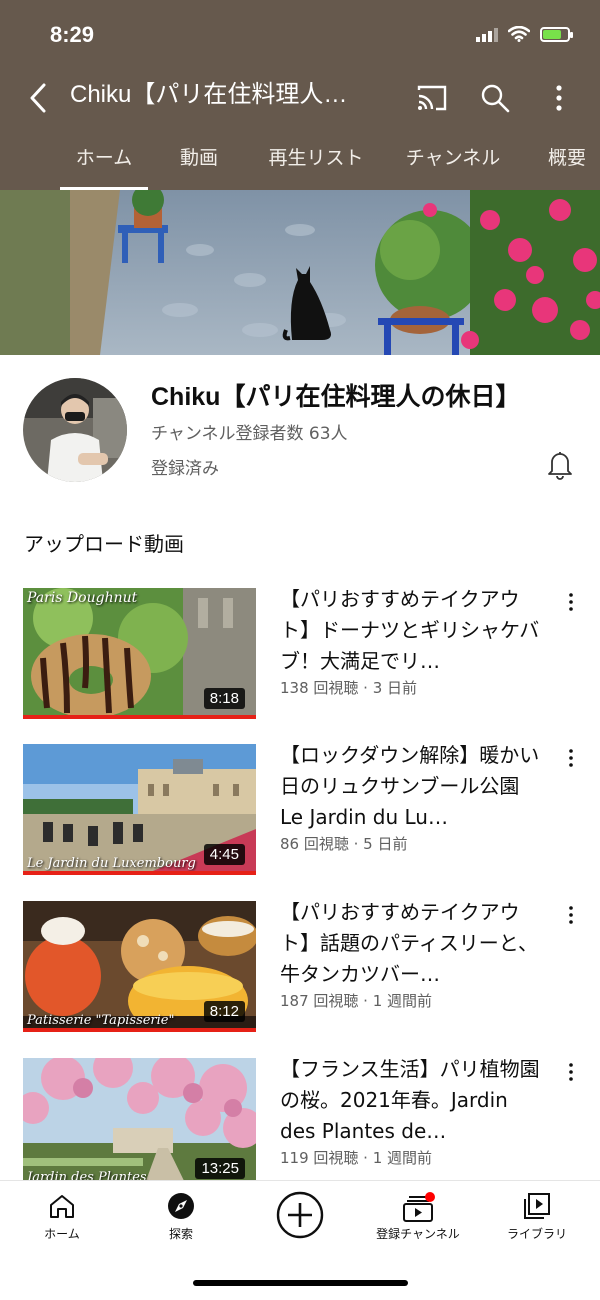 Image resolution: width=600 pixels, height=1300 pixels. Describe the element at coordinates (104, 544) in the screenshot. I see `section-title-uploads: アップロード動画` at that location.